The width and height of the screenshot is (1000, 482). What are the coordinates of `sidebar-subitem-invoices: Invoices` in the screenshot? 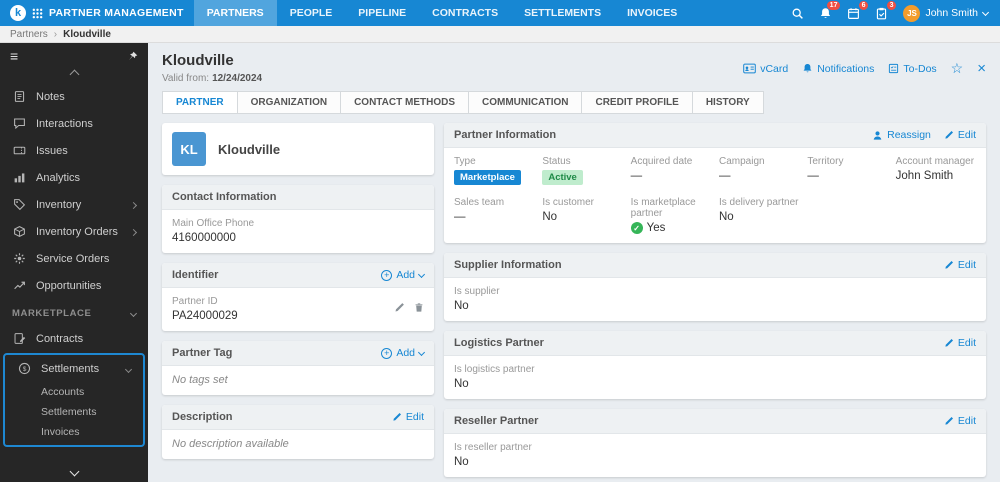 It's located at (74, 432).